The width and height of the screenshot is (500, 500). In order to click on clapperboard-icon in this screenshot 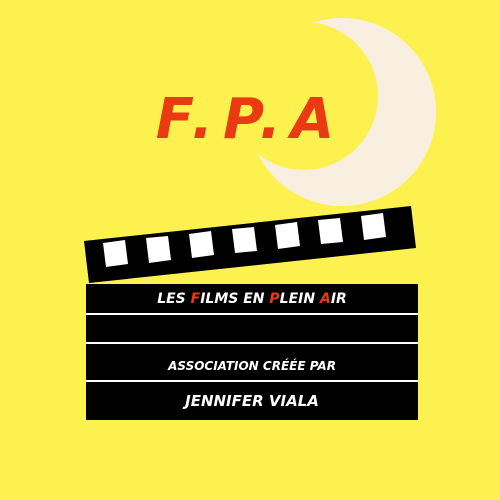, I will do `click(250, 244)`.